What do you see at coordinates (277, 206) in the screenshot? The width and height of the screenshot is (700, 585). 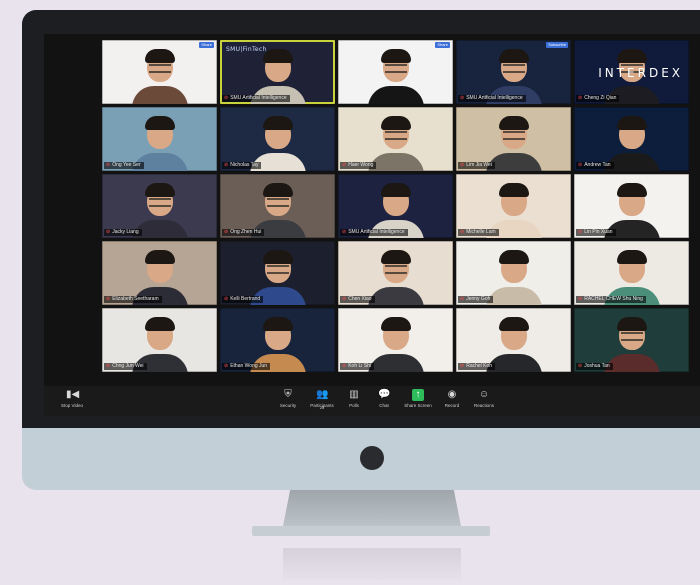 I see `participant-tile: ⊘ Ong Zhen Hui` at bounding box center [277, 206].